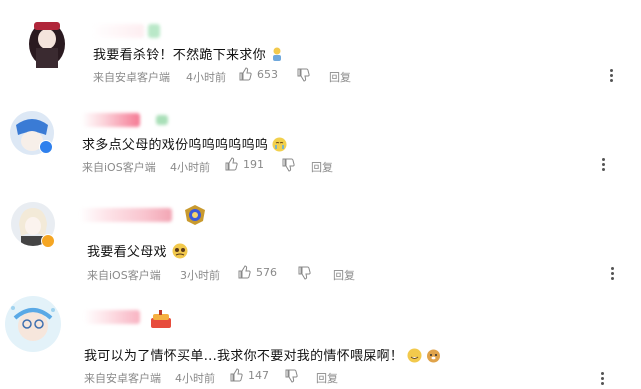 The height and width of the screenshot is (389, 641). I want to click on cake-medal-icon, so click(161, 322).